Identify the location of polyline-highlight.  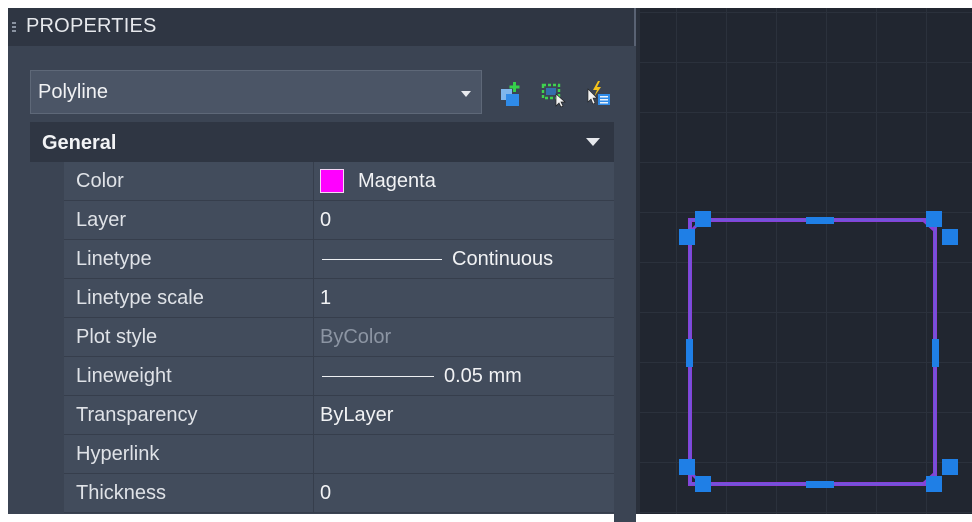
(812, 352).